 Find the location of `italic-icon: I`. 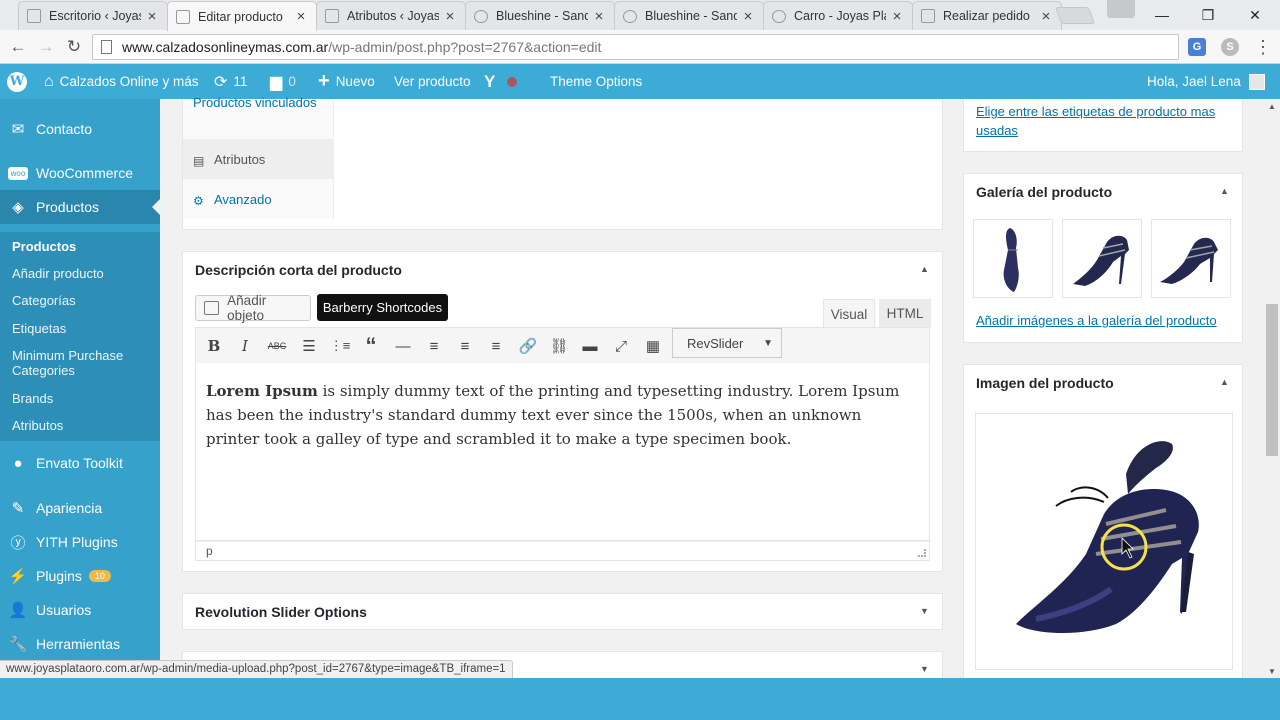

italic-icon: I is located at coordinates (245, 346).